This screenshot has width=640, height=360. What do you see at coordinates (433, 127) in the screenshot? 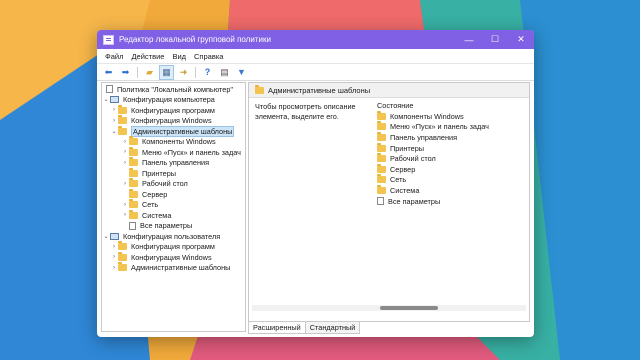
I see `list-item: Меню «Пуск» и панель задач` at bounding box center [433, 127].